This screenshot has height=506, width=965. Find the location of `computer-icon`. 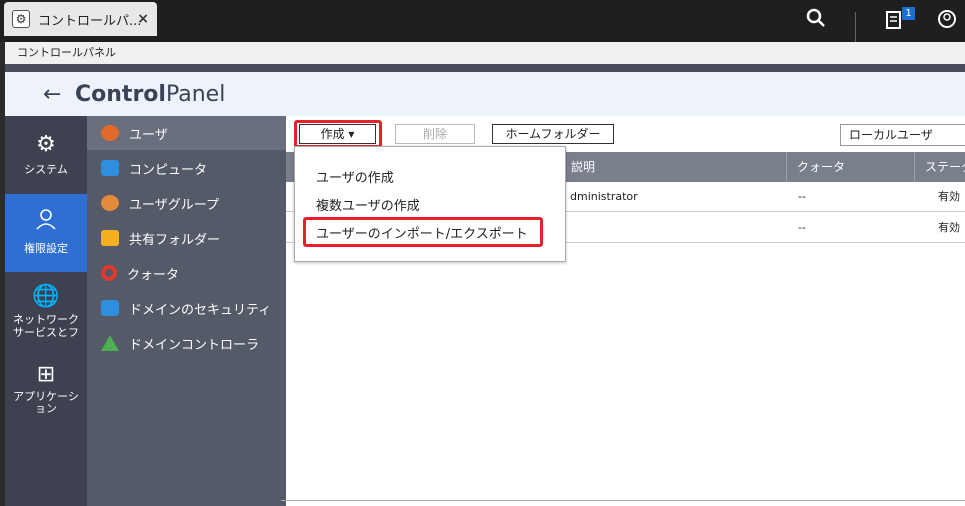

computer-icon is located at coordinates (110, 168).